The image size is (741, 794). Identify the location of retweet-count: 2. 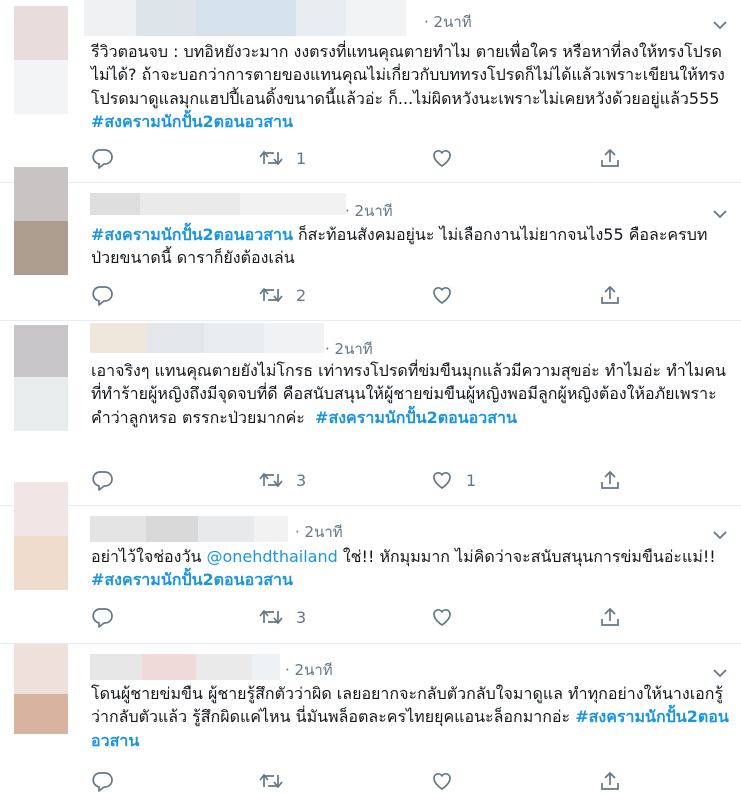
(301, 295).